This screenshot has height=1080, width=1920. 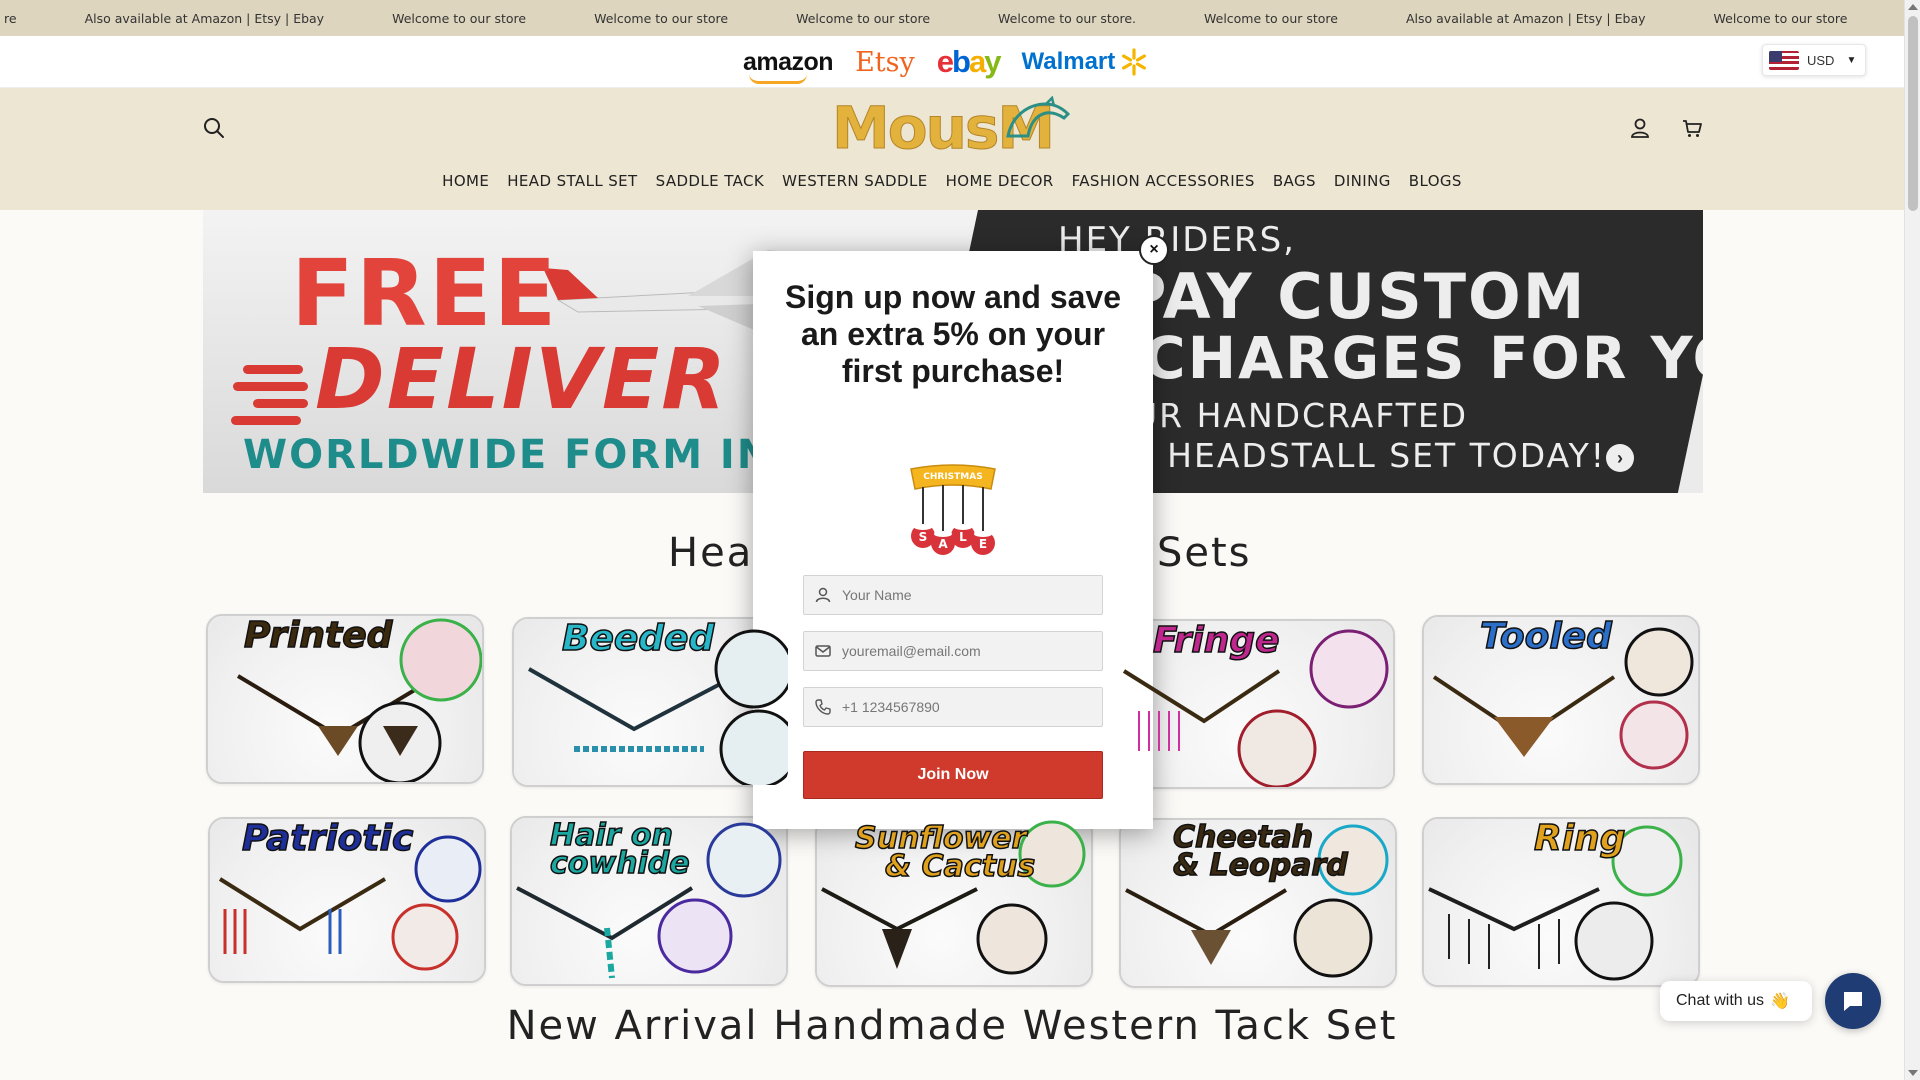 I want to click on category-card-sunflower-cactus: Sunflower & Cactus, so click(x=954, y=902).